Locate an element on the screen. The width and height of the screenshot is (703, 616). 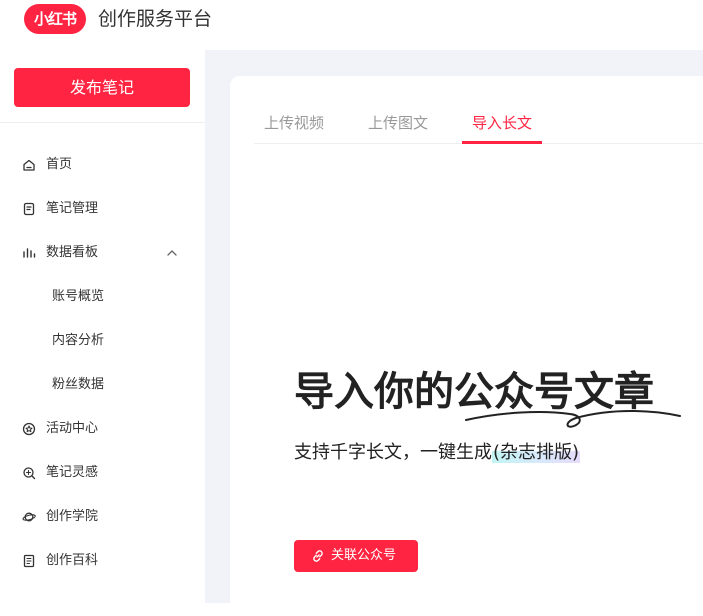
sidebar-item-home: 首页 is located at coordinates (102, 165).